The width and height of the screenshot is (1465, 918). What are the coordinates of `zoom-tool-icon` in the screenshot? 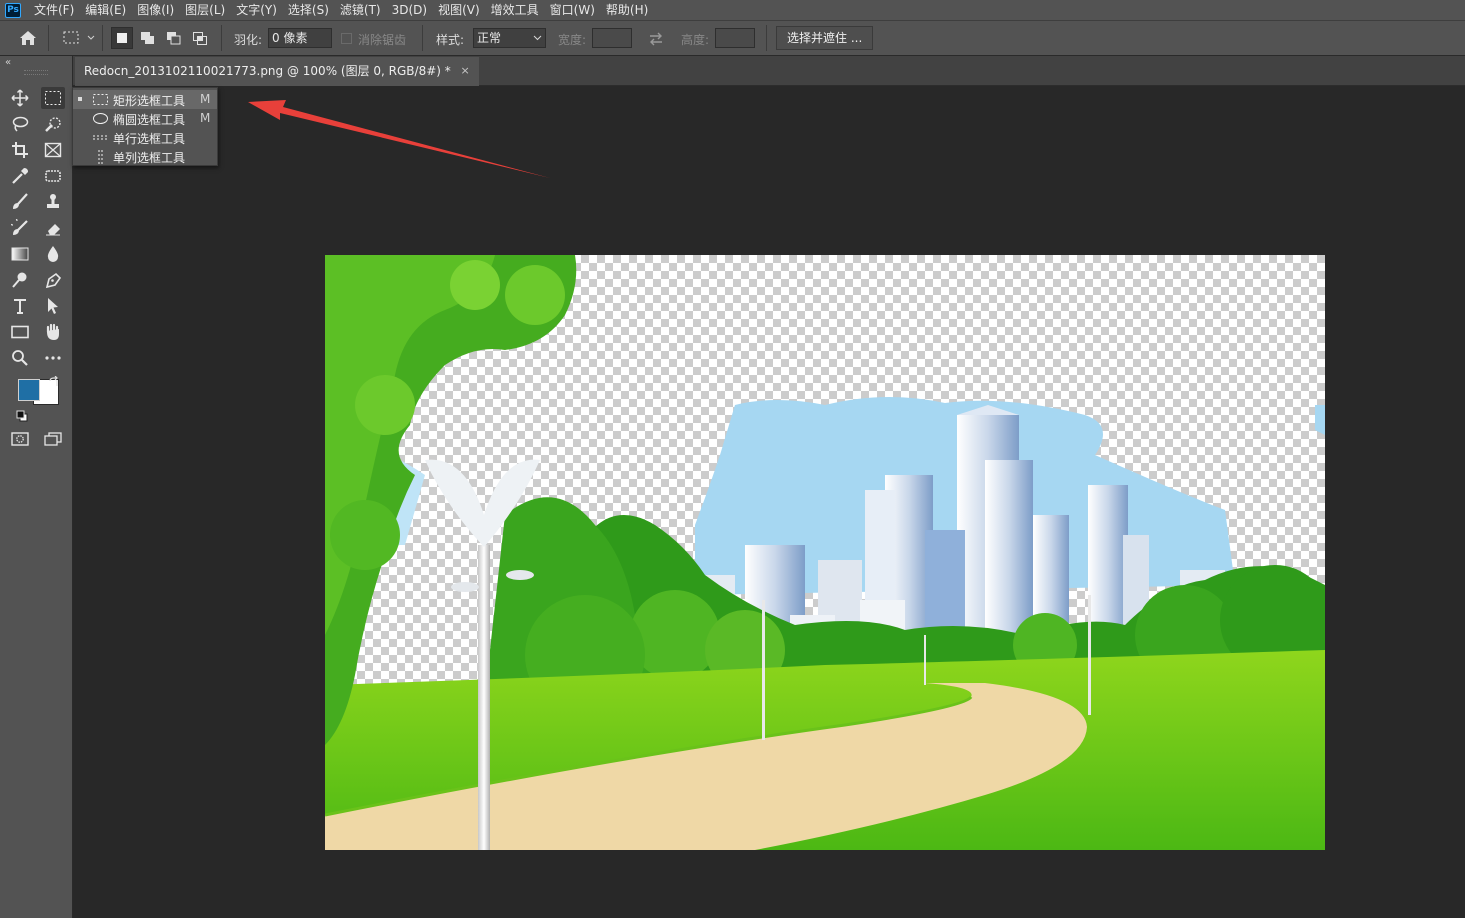 It's located at (20, 358).